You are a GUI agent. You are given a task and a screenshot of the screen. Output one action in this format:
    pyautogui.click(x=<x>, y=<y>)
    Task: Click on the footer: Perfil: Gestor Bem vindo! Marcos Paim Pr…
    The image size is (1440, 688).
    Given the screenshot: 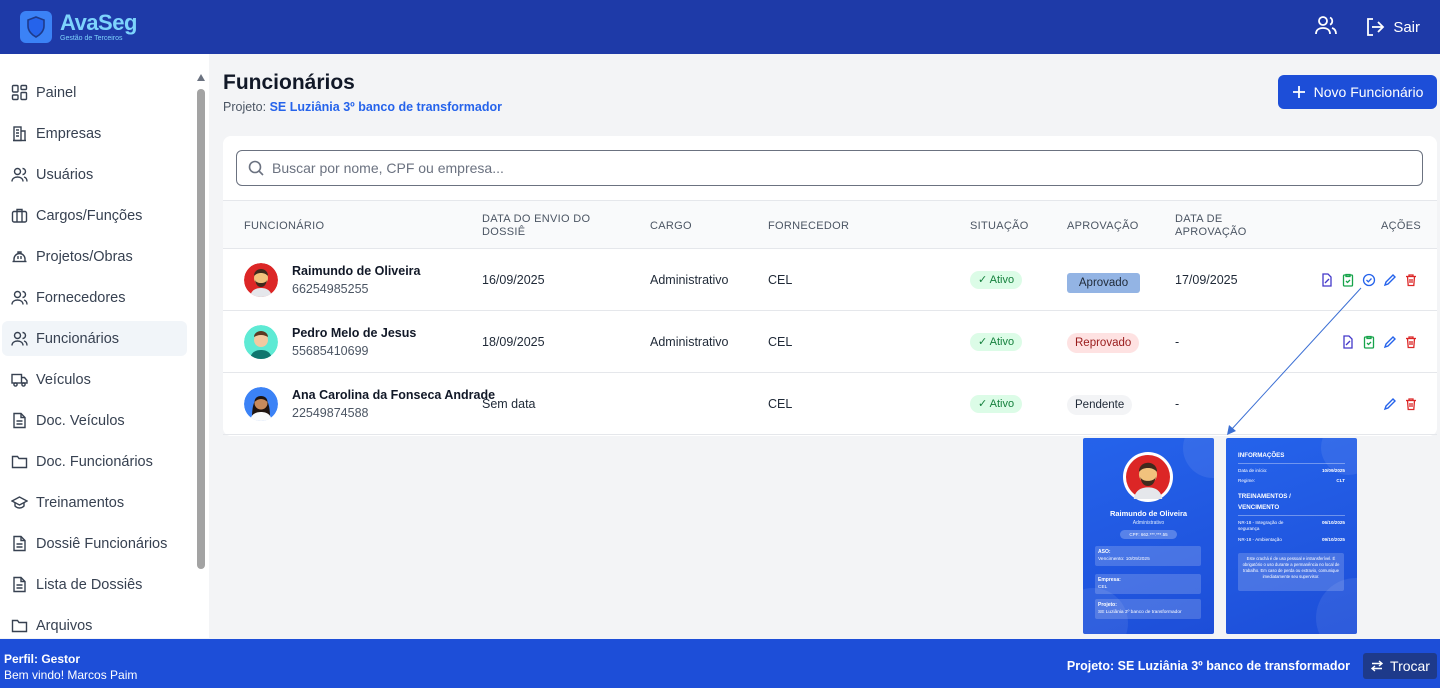 What is the action you would take?
    pyautogui.click(x=720, y=663)
    